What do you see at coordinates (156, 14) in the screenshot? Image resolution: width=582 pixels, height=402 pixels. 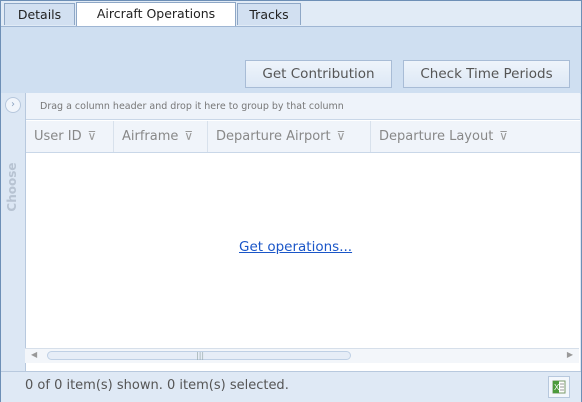 I see `tab-aircraft-operations: Aircraft Operations` at bounding box center [156, 14].